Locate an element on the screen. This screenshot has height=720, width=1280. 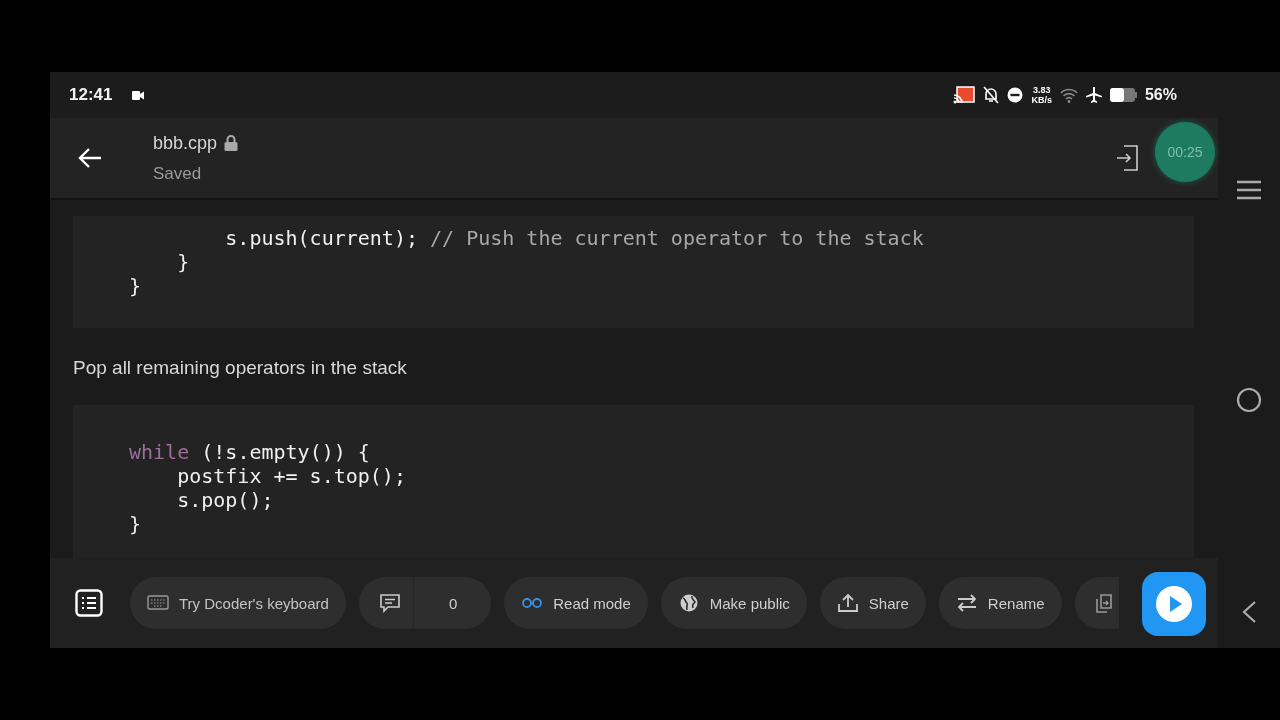
file-name: bbb.cpp is located at coordinates (185, 143).